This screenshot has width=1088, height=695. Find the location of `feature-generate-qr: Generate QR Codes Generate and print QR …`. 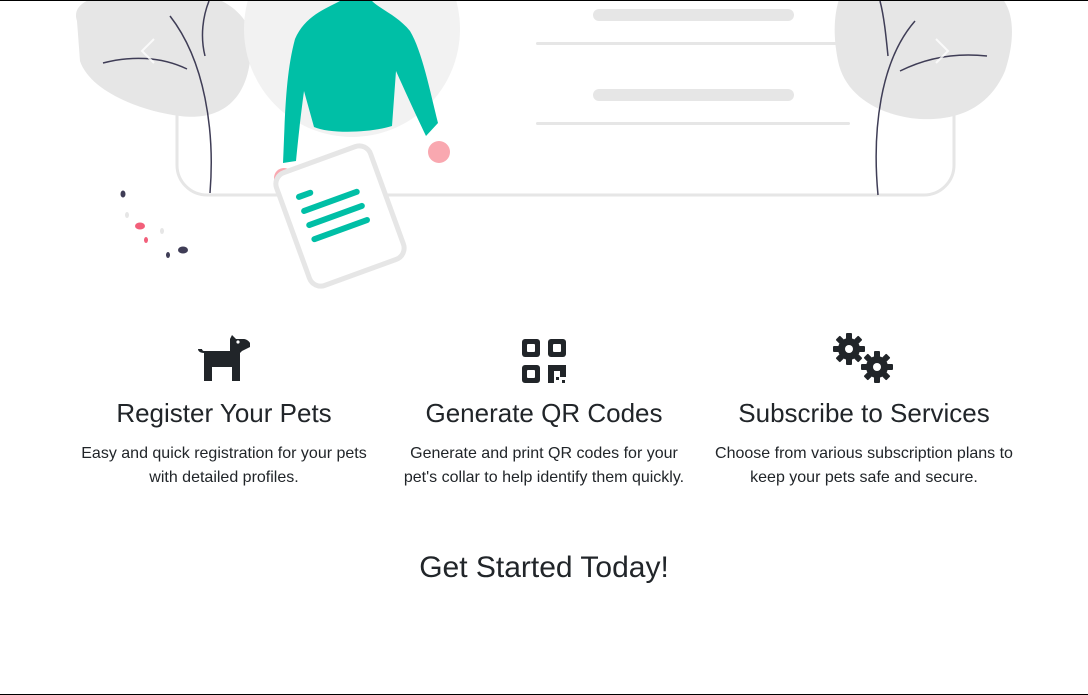

feature-generate-qr: Generate QR Codes Generate and print QR … is located at coordinates (544, 409).